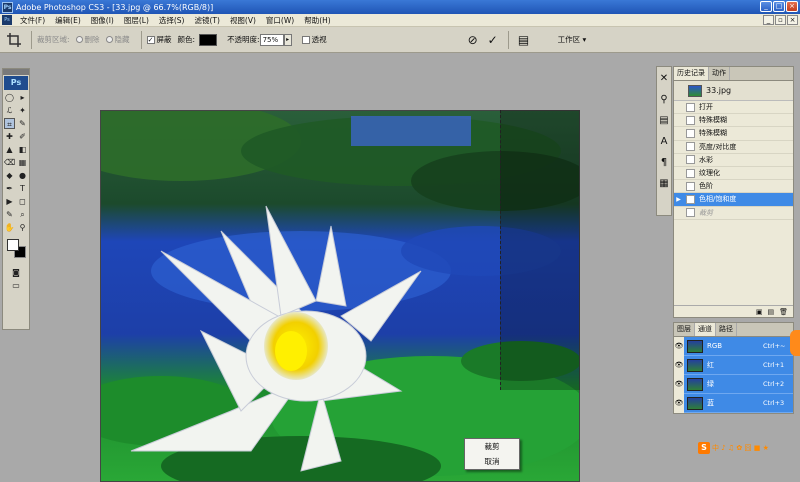 The width and height of the screenshot is (800, 482). I want to click on toolbox-grip, so click(16, 72).